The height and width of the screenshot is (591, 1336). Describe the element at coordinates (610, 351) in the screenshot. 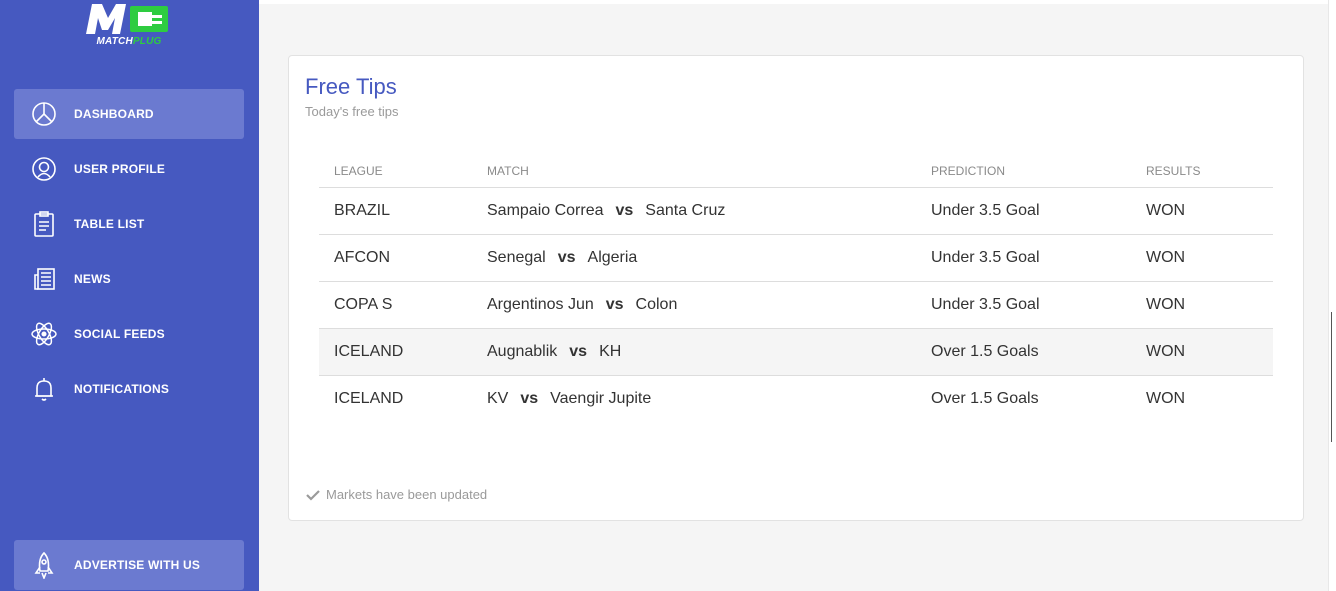

I see `away-team: KH` at that location.